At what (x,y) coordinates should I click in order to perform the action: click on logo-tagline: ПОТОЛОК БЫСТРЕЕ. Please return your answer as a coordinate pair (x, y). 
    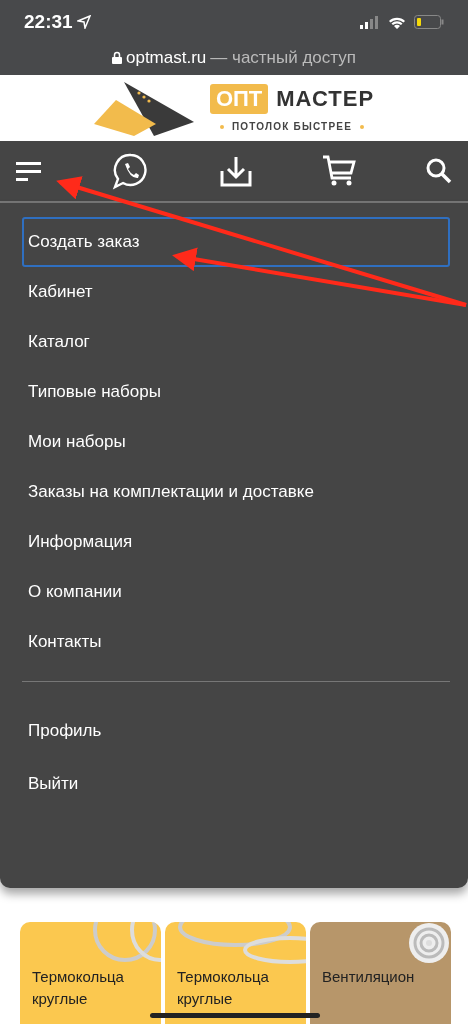
    Looking at the image, I should click on (292, 127).